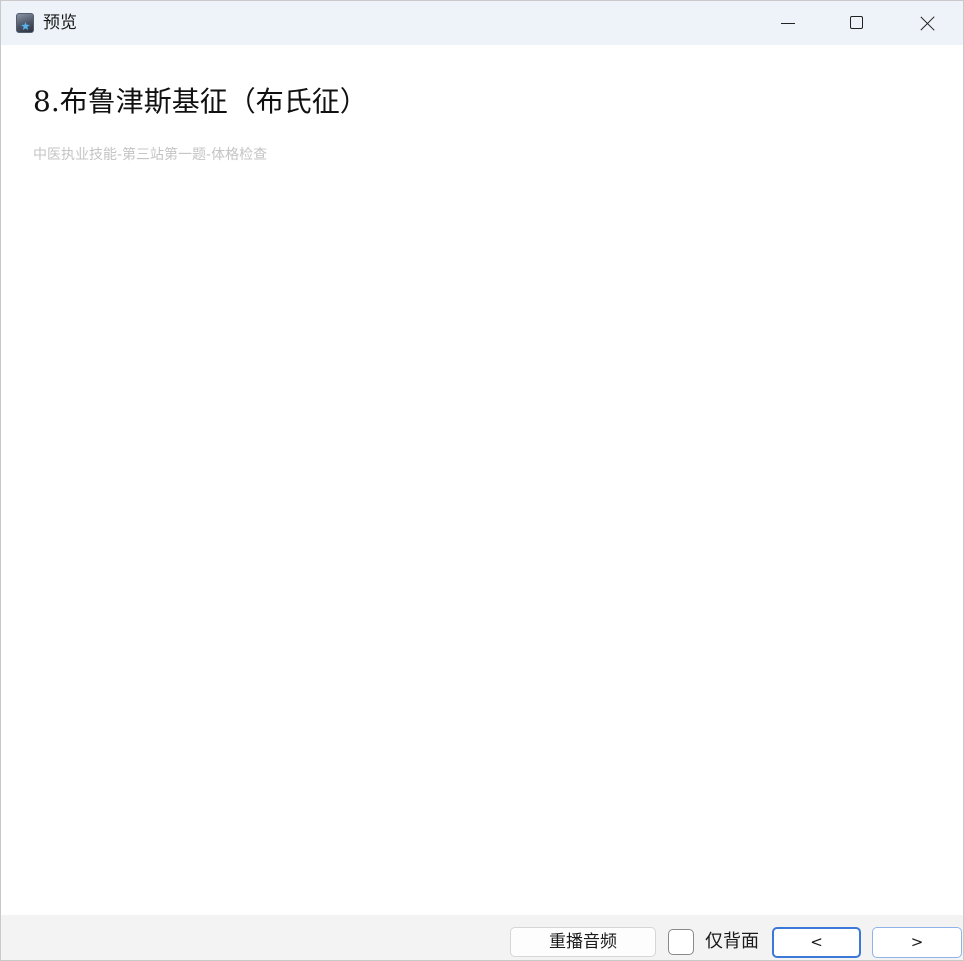  What do you see at coordinates (917, 942) in the screenshot?
I see `next-button: >` at bounding box center [917, 942].